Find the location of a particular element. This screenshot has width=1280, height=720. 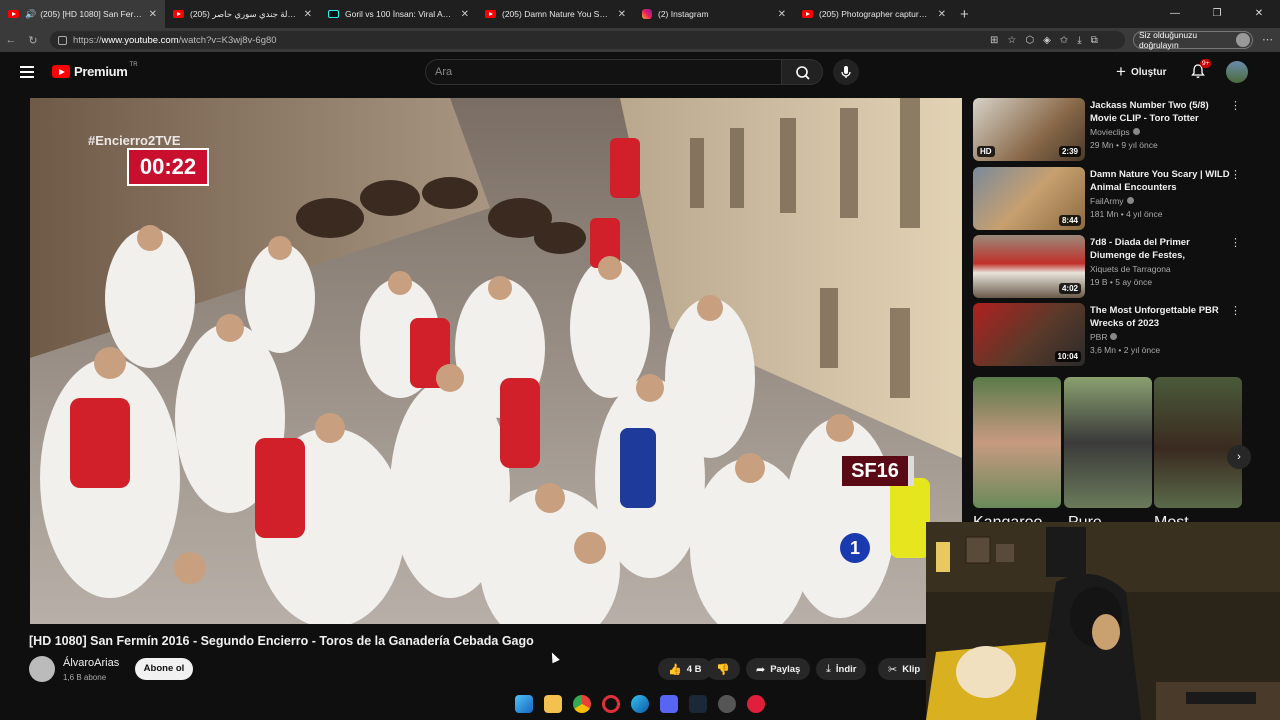

like-button: 👍 4 B is located at coordinates (685, 669).